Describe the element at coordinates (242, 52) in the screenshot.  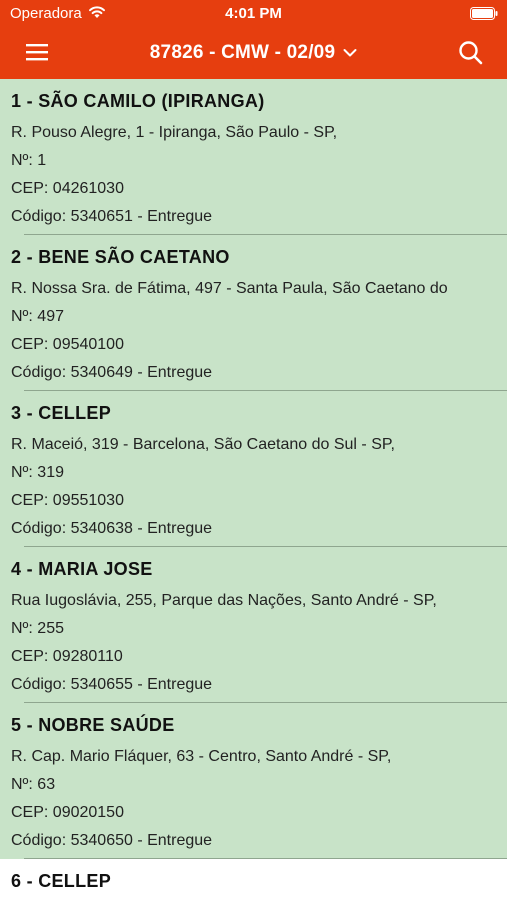
I see `route-title: 87826 - CMW - 02/09` at that location.